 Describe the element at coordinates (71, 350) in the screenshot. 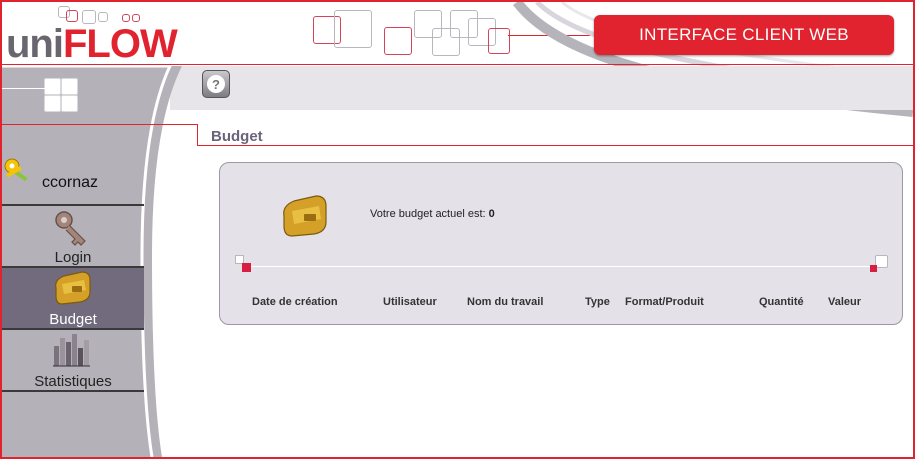

I see `bar-chart-icon` at that location.